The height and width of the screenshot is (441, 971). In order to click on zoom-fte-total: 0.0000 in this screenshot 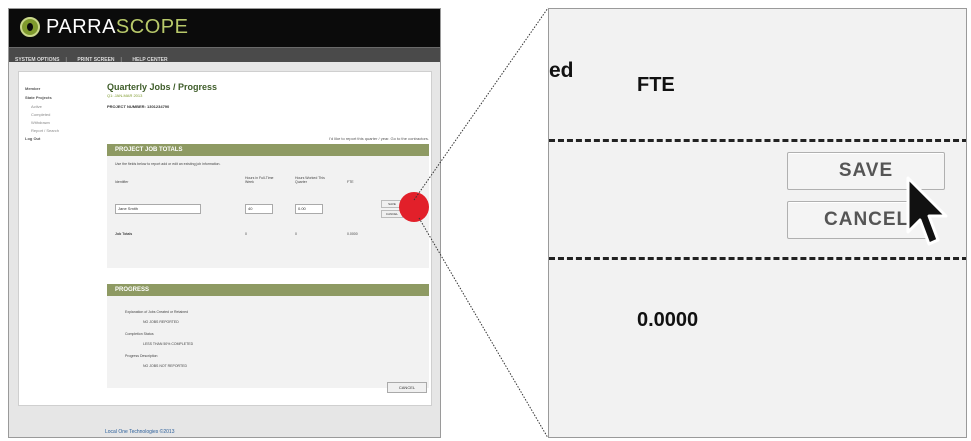, I will do `click(668, 320)`.